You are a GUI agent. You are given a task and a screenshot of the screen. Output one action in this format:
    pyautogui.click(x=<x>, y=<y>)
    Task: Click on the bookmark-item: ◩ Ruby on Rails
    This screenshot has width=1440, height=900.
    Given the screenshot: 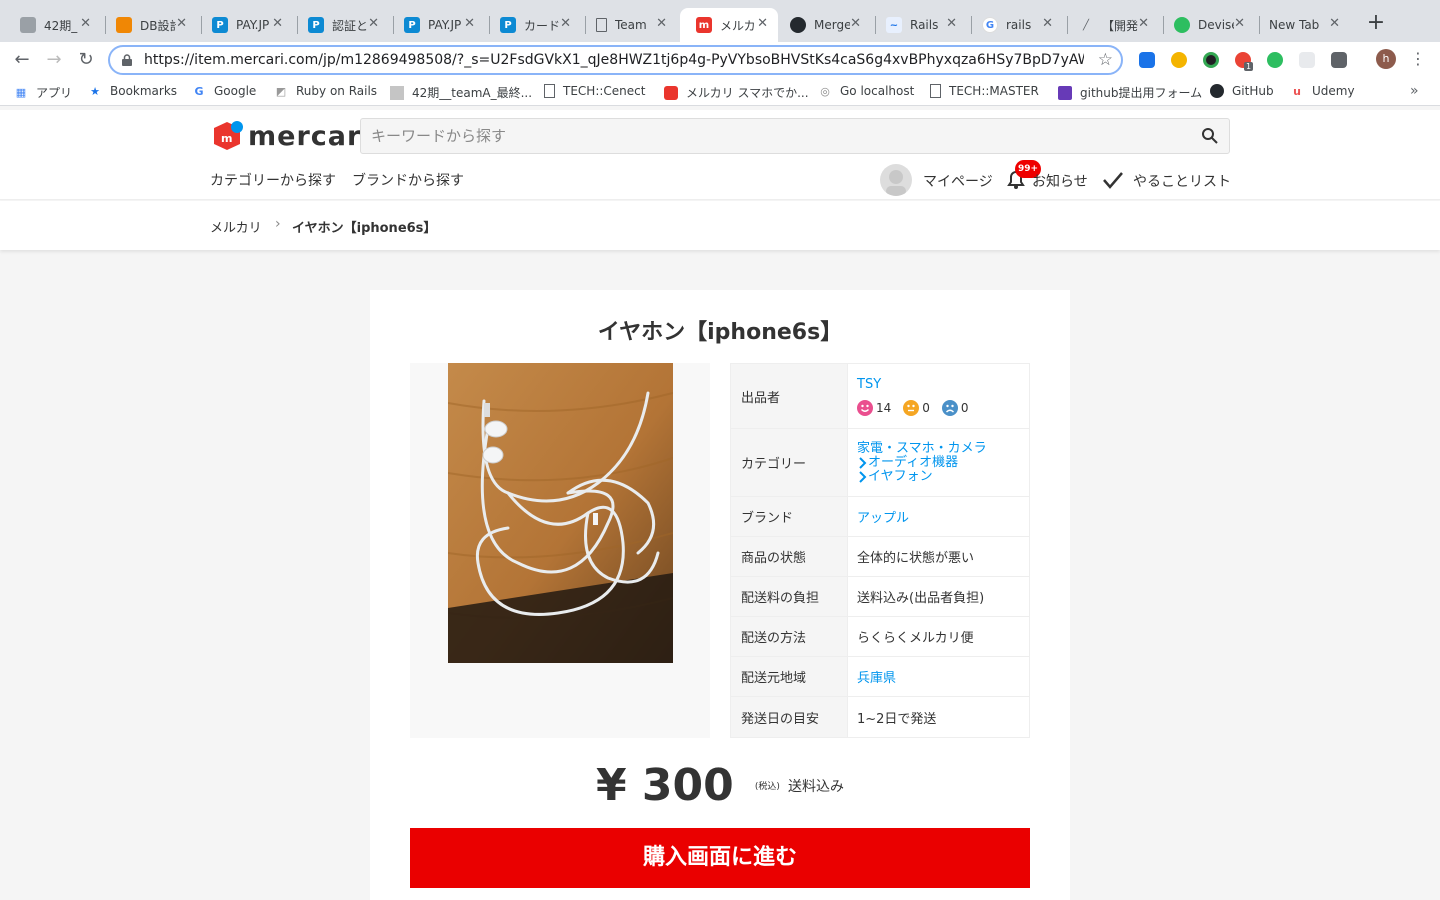 What is the action you would take?
    pyautogui.click(x=325, y=91)
    